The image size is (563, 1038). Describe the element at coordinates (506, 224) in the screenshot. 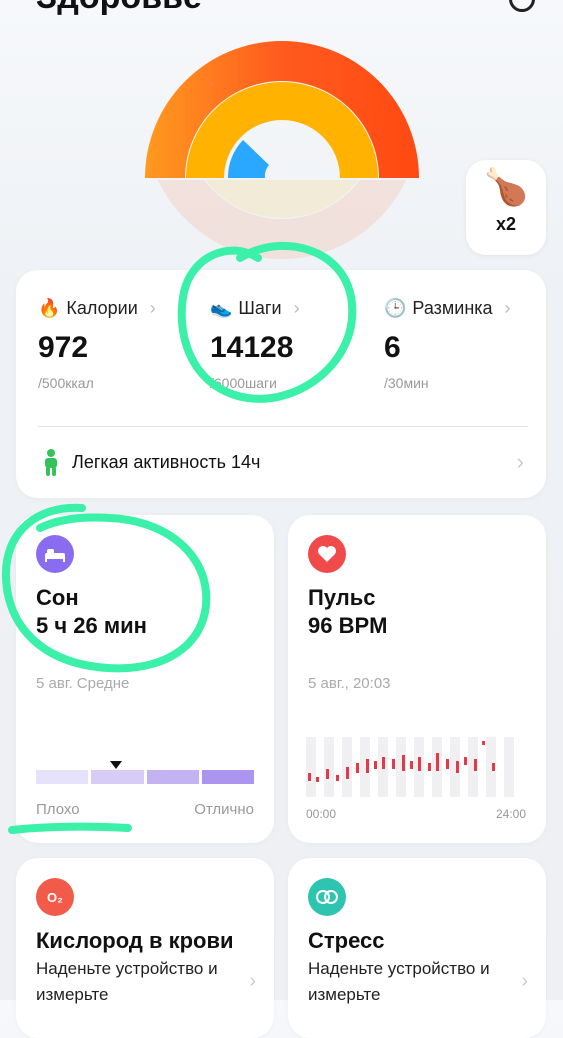

I see `bonus-count: x2` at that location.